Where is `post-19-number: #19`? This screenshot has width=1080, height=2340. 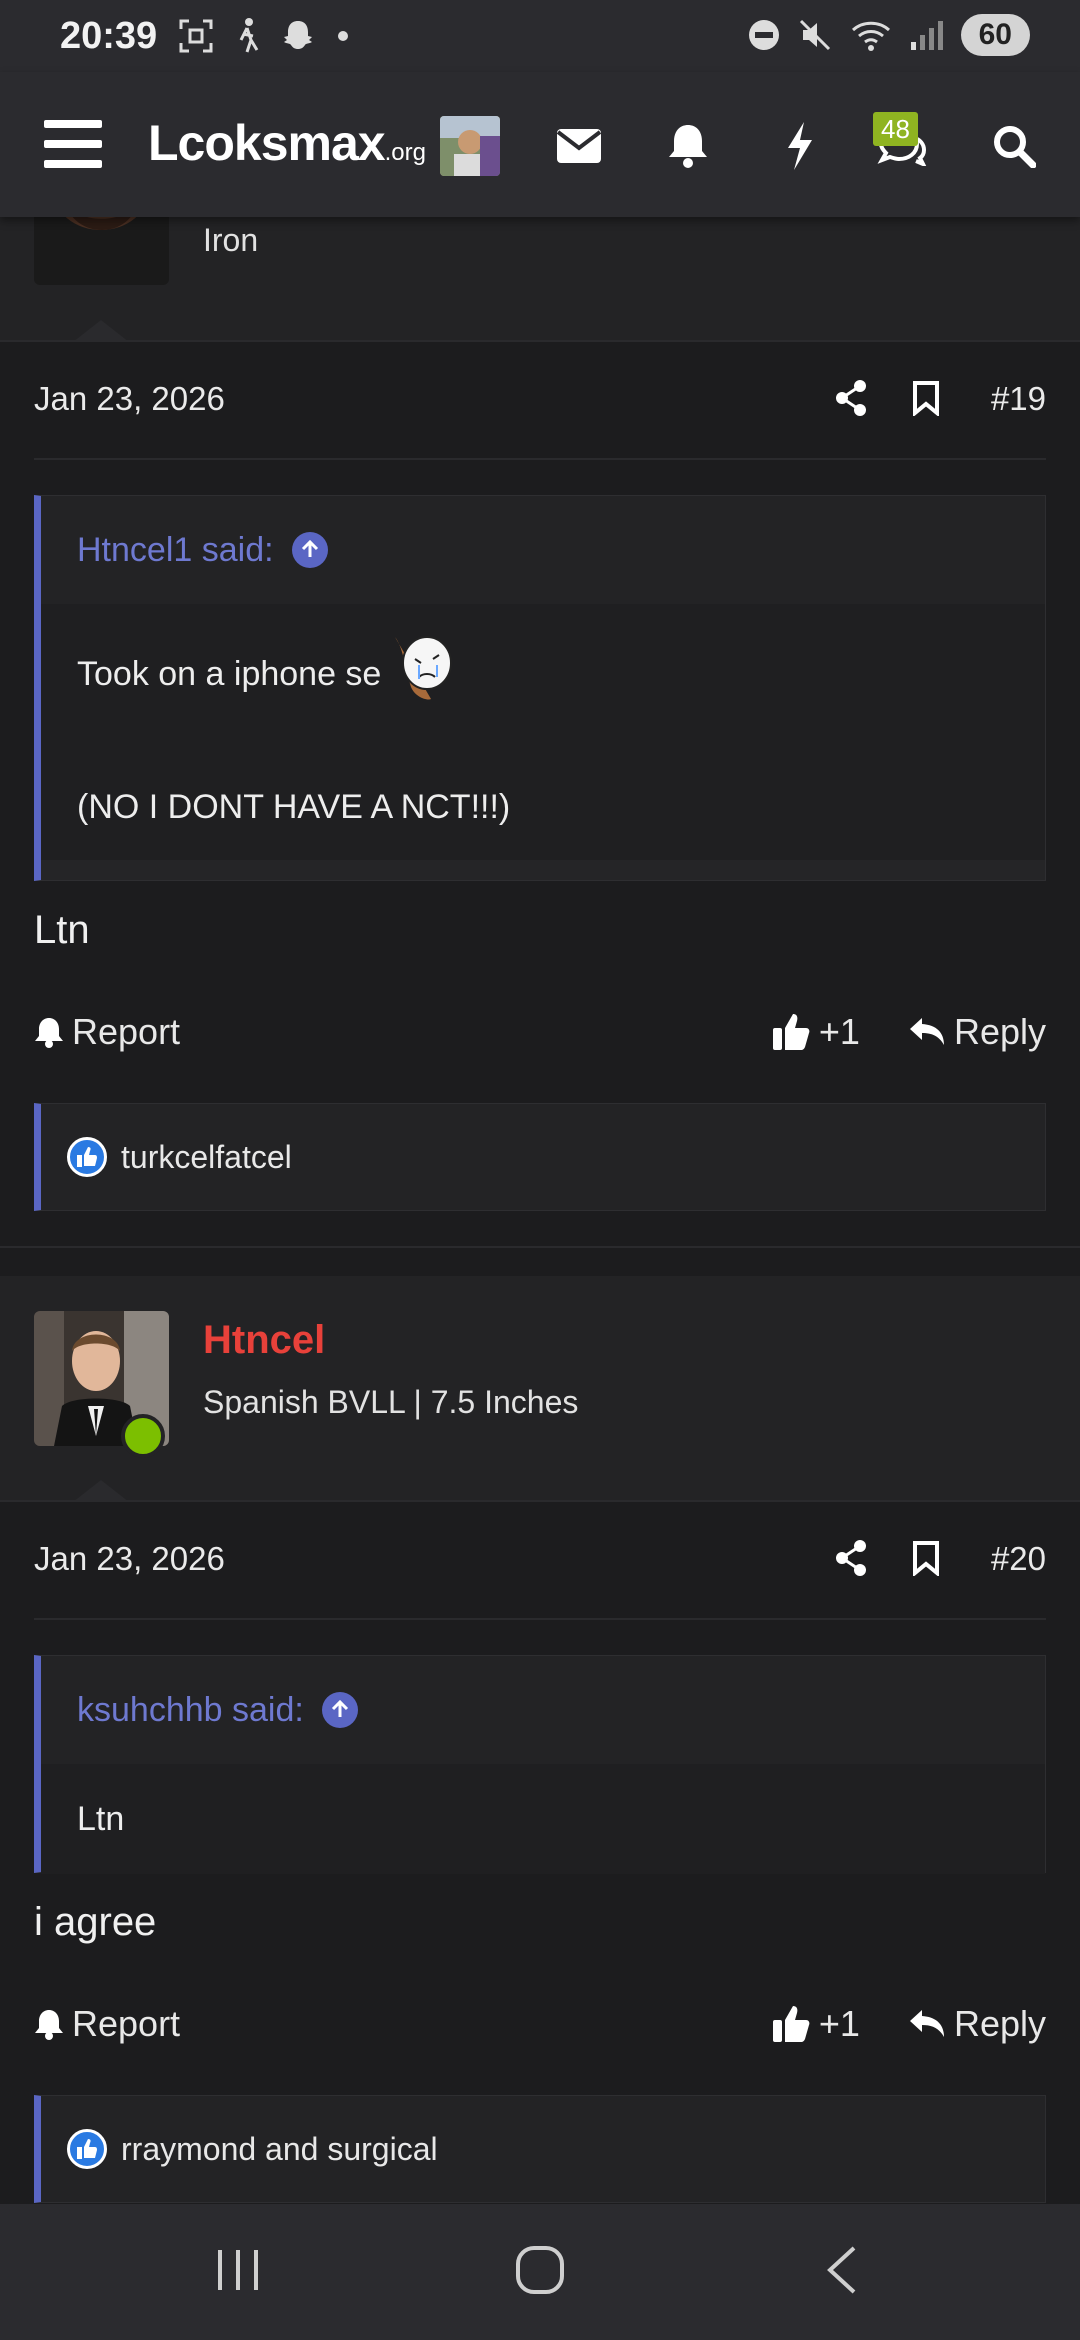 post-19-number: #19 is located at coordinates (1018, 399).